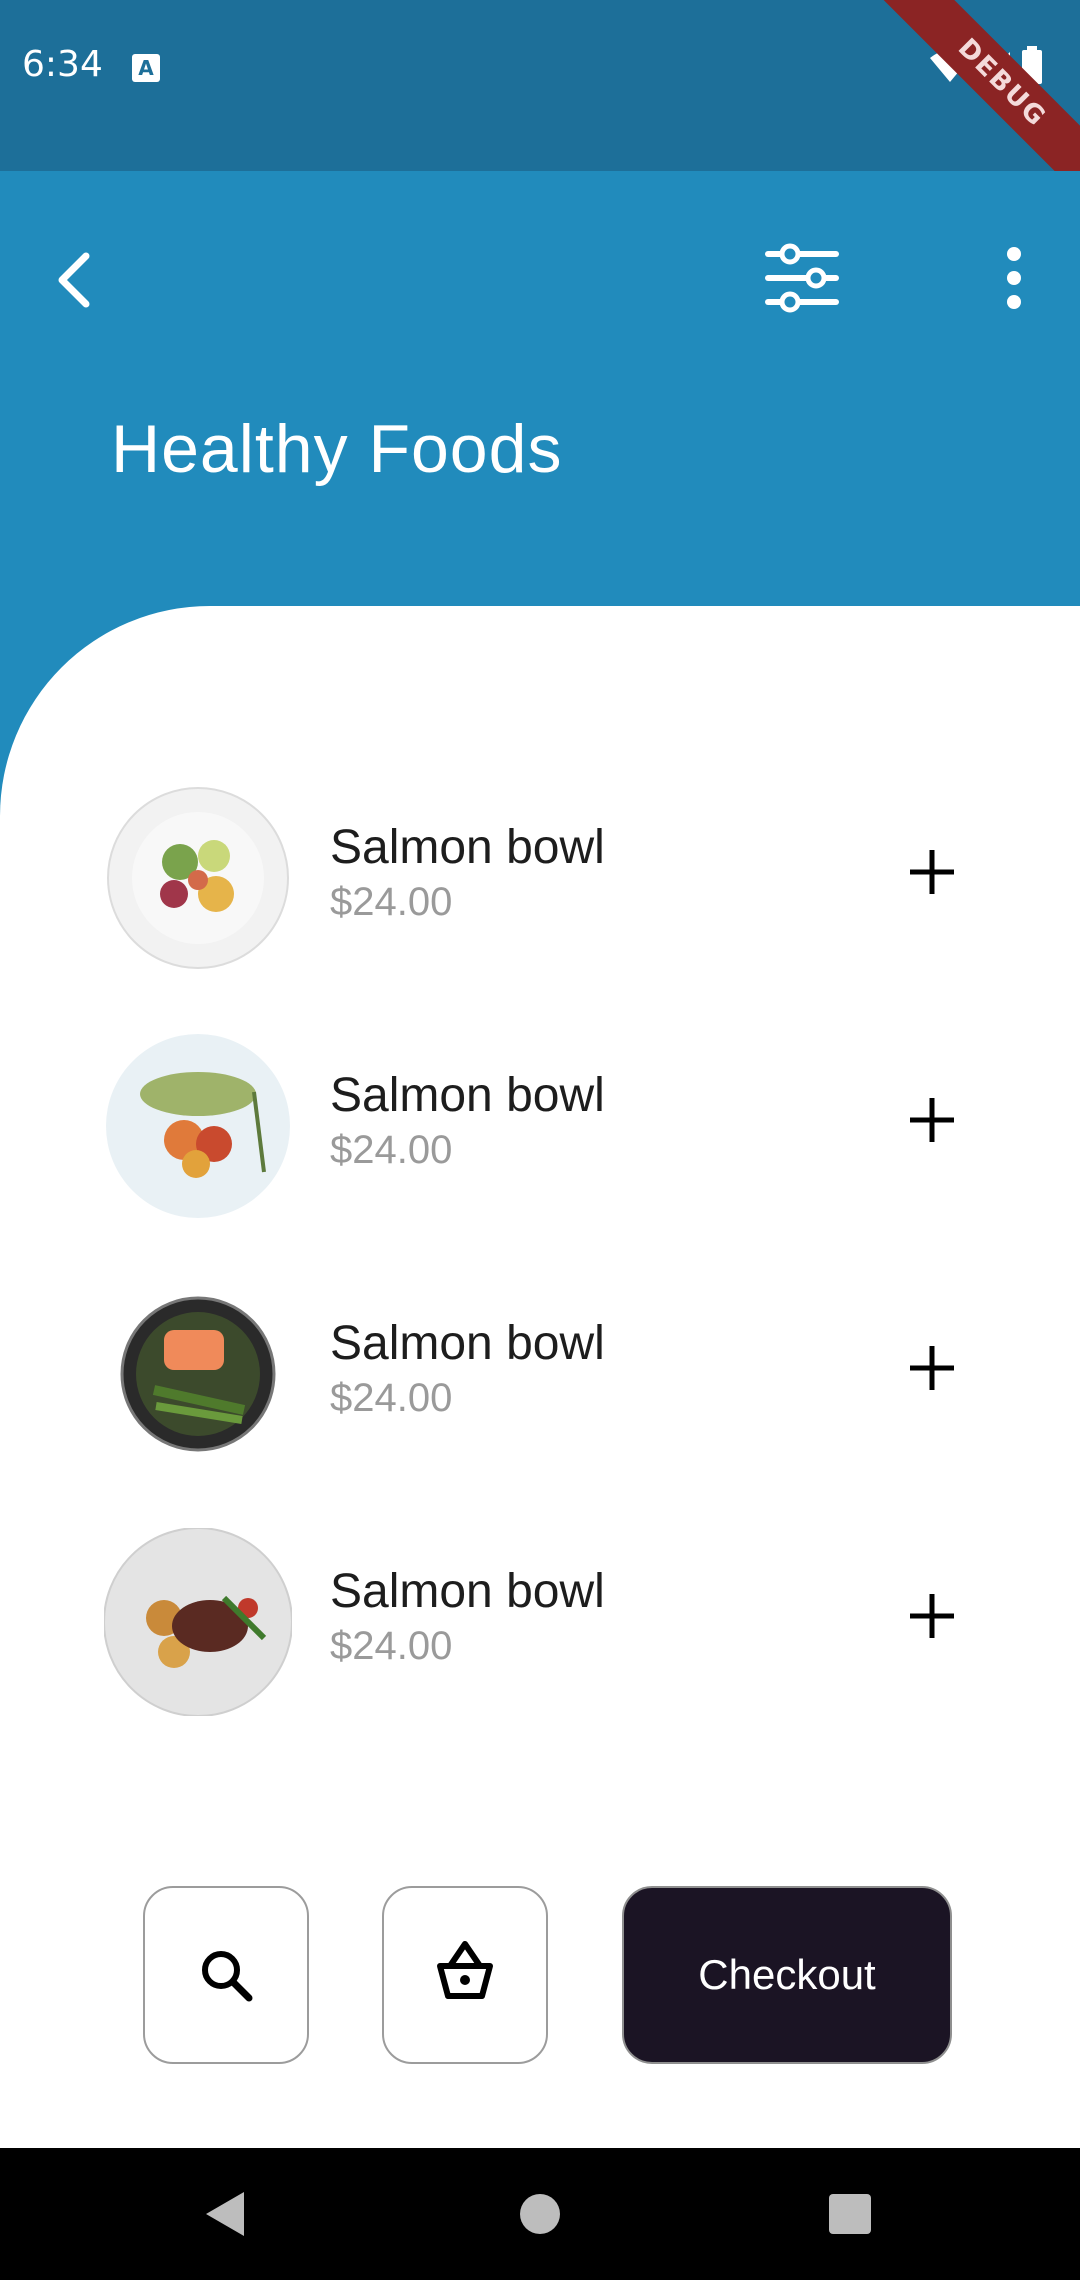 Image resolution: width=1080 pixels, height=2284 pixels. What do you see at coordinates (62, 64) in the screenshot?
I see `status-time: 6:34` at bounding box center [62, 64].